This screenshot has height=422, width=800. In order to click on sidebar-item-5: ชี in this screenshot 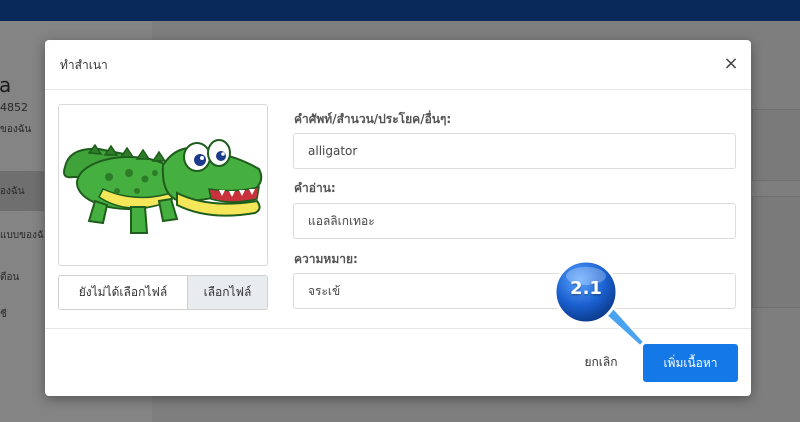, I will do `click(3, 314)`.